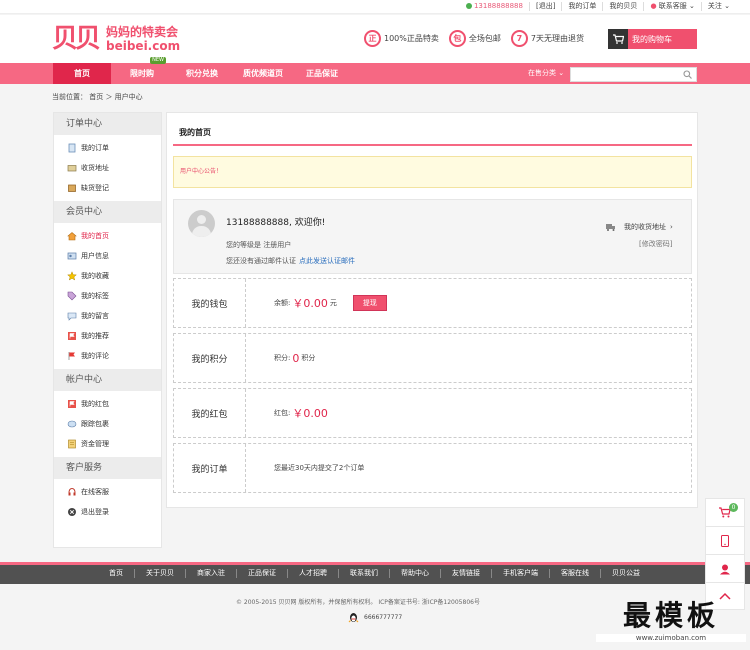  I want to click on points-label: 我的积分, so click(210, 358).